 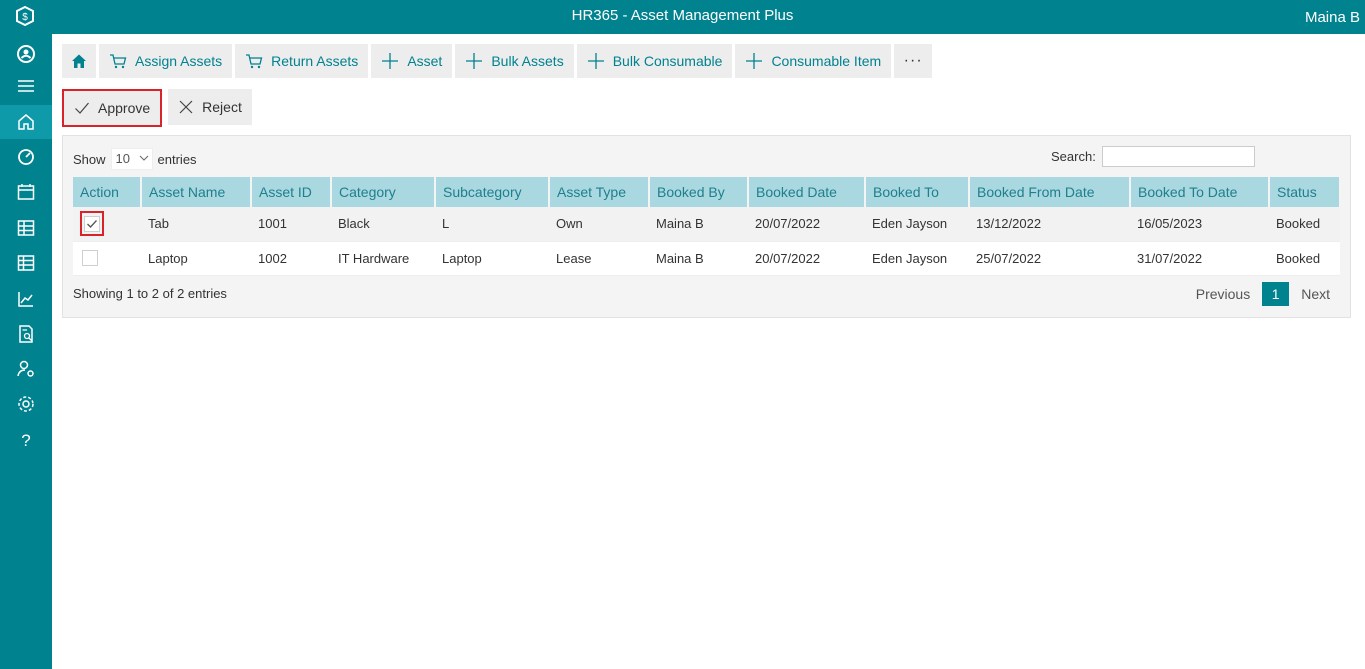 I want to click on chevron-down-icon, so click(x=143, y=158).